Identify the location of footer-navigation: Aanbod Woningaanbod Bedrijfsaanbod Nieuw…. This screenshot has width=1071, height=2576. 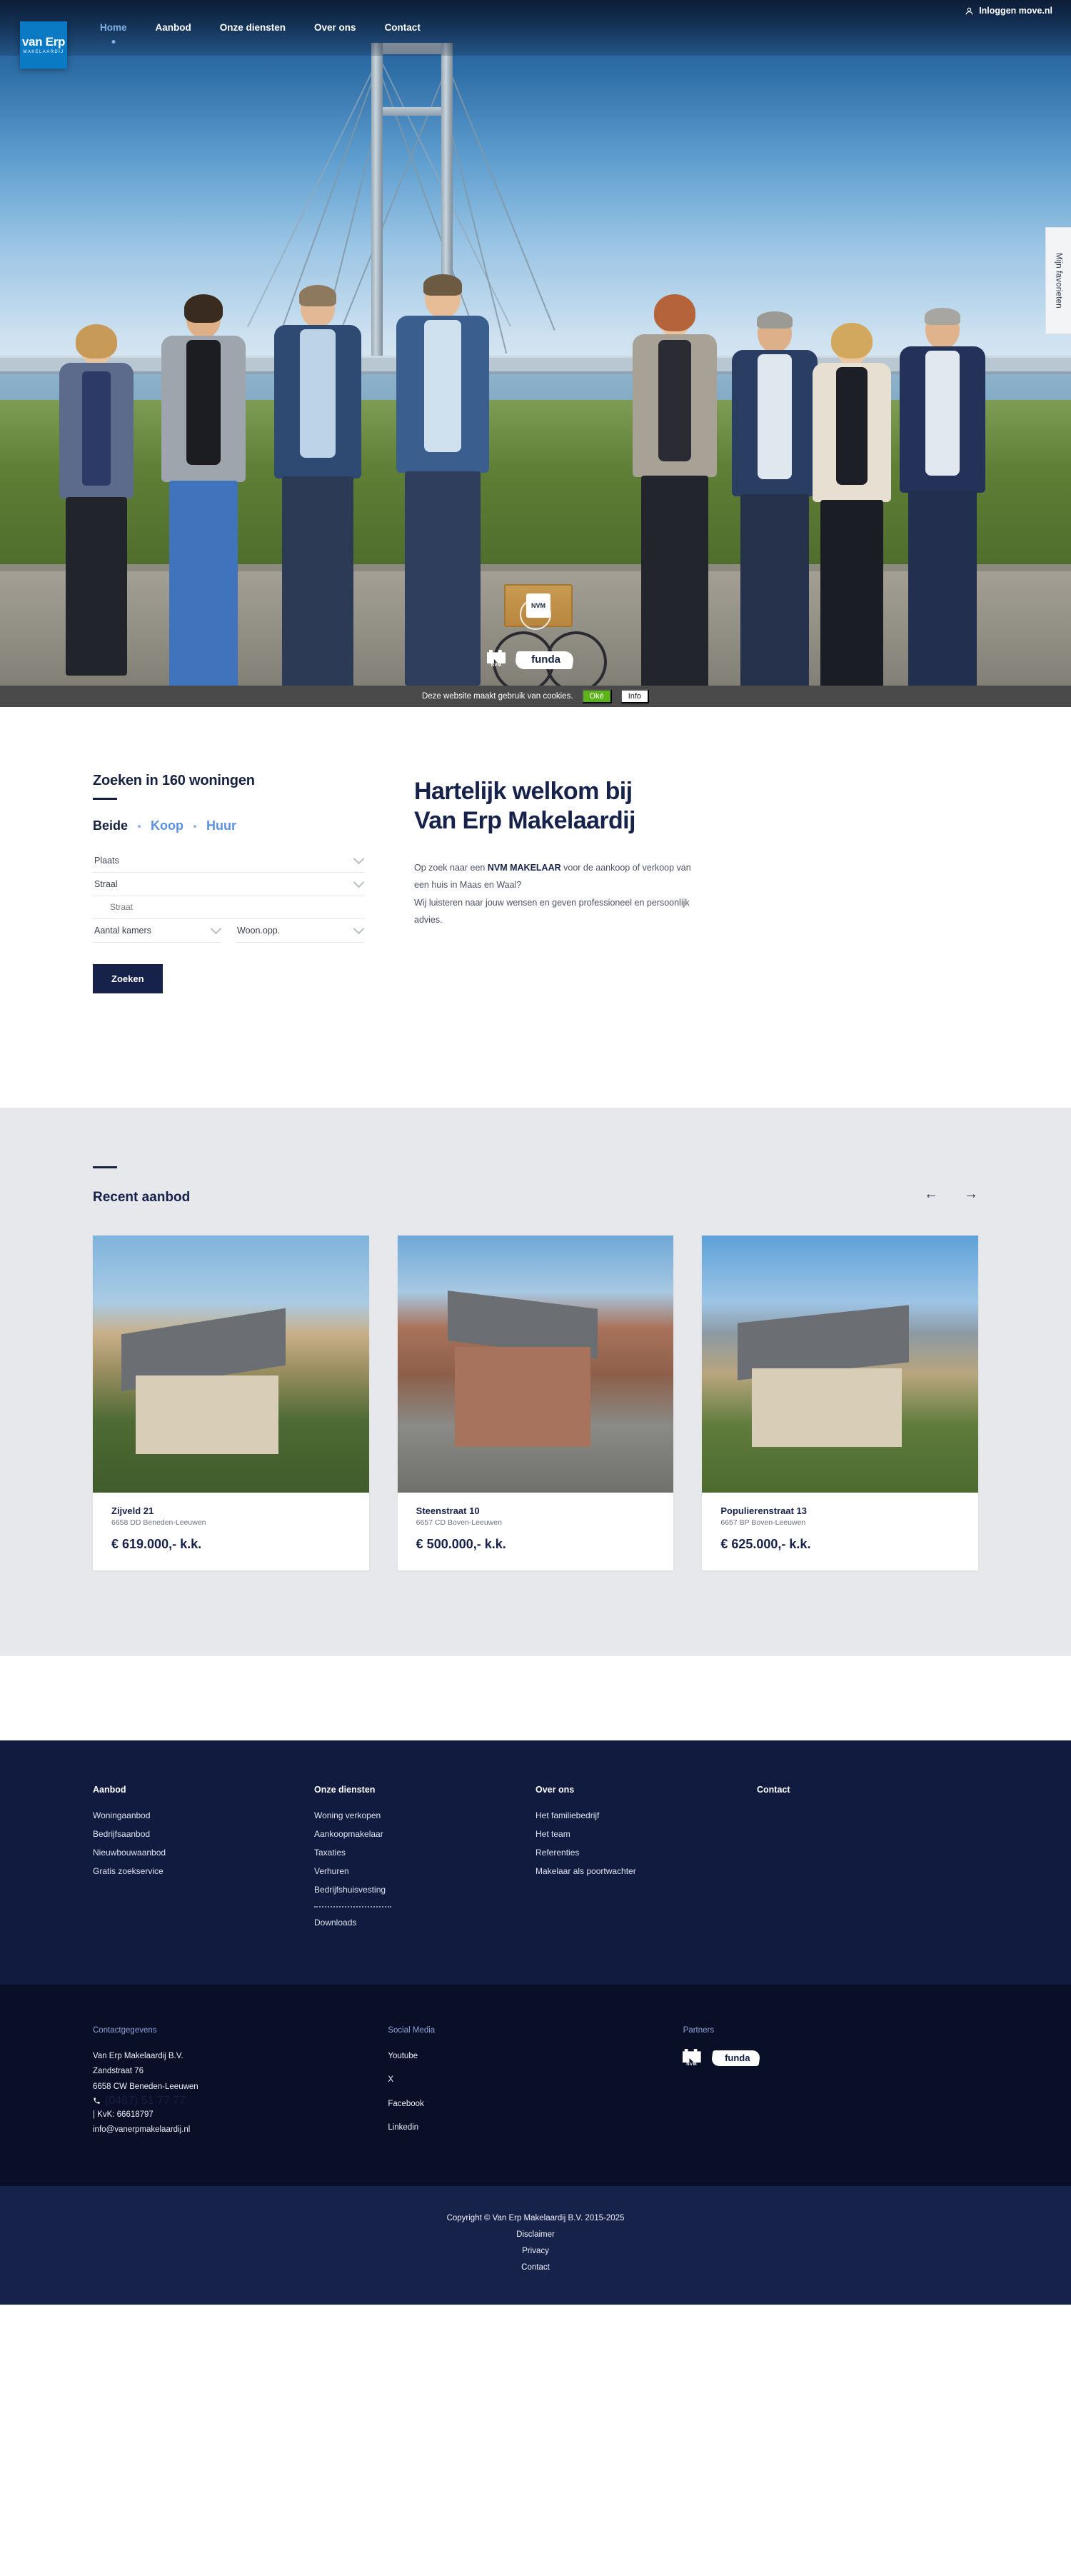
(535, 1862).